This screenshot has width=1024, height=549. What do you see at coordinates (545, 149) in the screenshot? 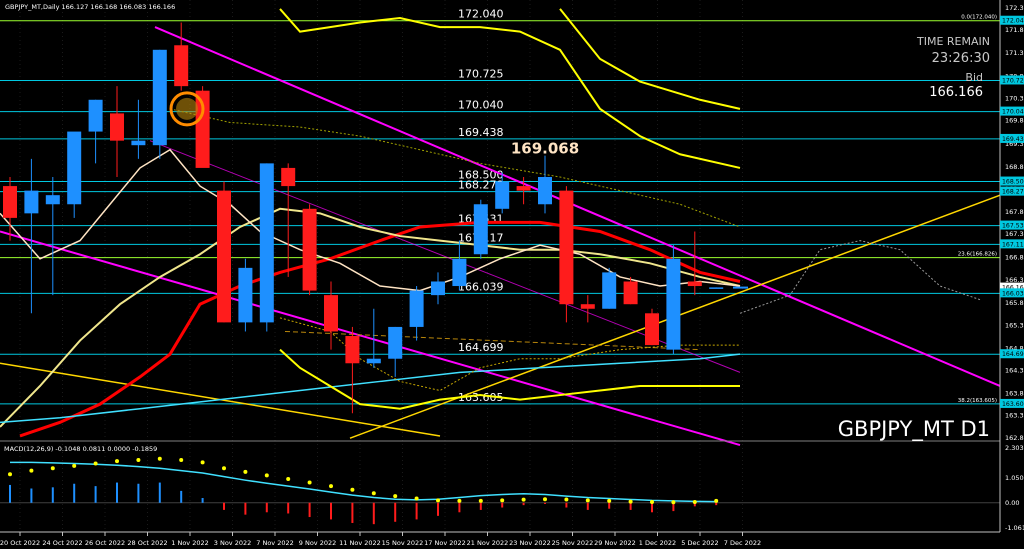
I see `swing-high-callout: 169.068` at bounding box center [545, 149].